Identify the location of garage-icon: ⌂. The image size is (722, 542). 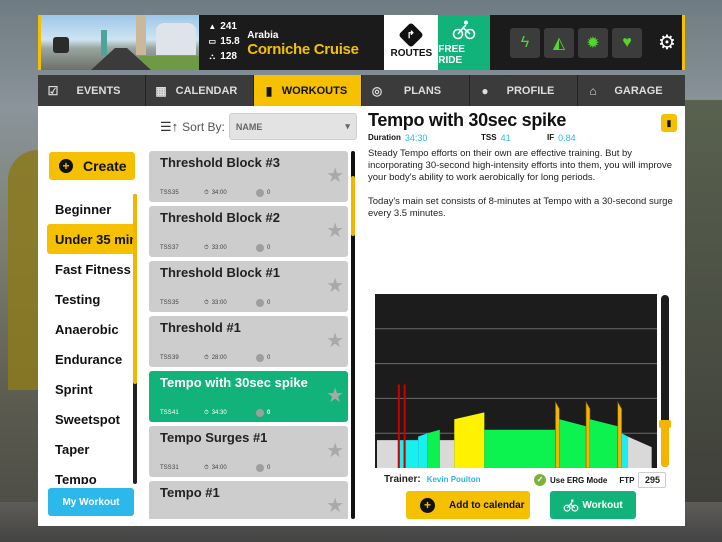
(593, 90).